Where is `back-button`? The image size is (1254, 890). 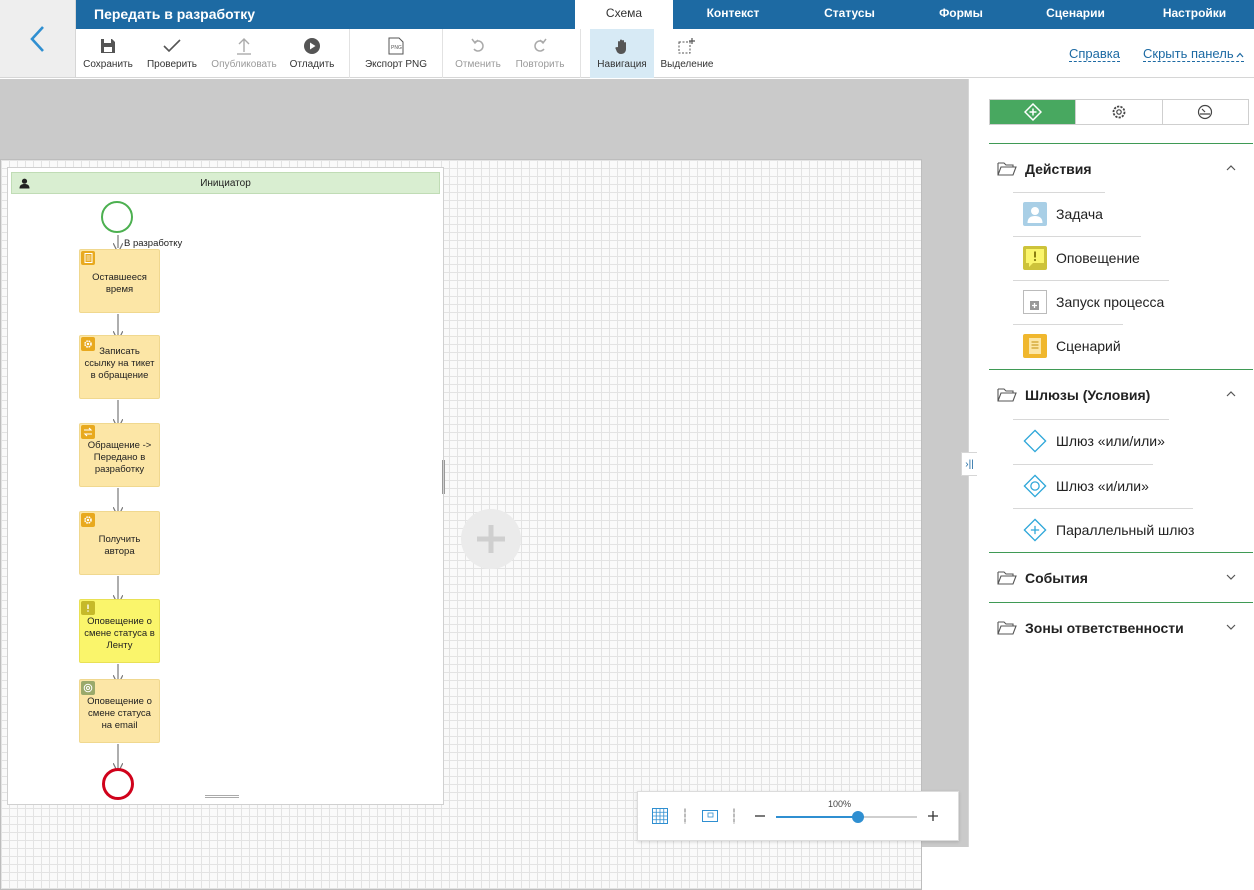
back-button is located at coordinates (38, 39).